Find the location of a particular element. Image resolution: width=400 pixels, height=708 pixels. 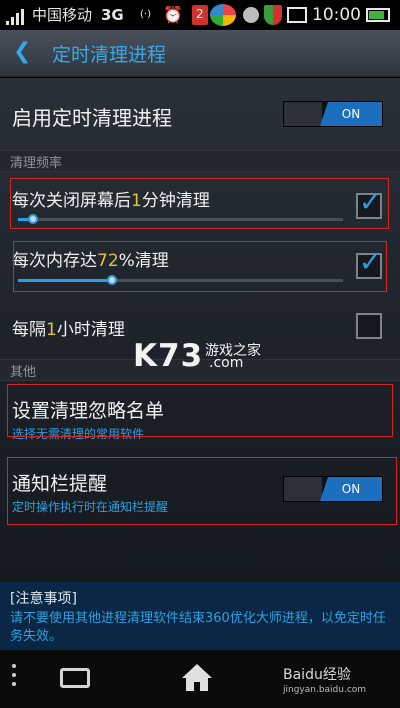

annotation-box-ignore-list is located at coordinates (200, 410).